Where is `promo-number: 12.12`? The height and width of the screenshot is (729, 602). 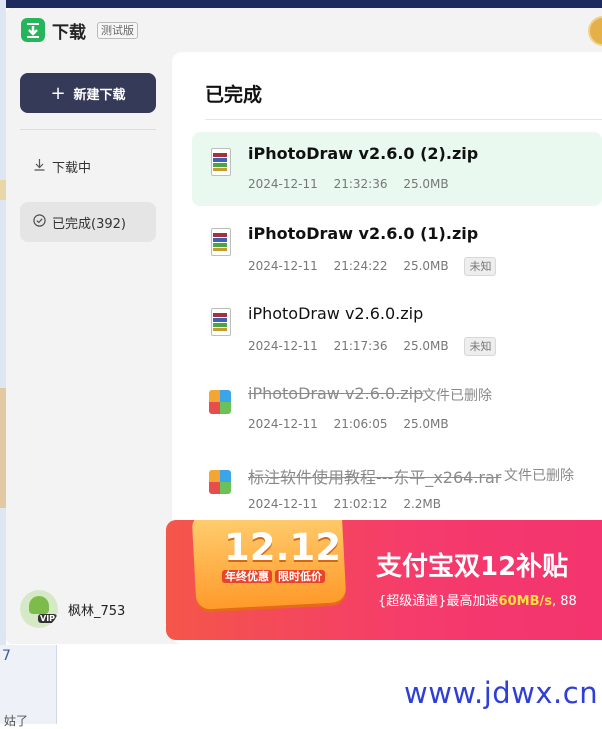 promo-number: 12.12 is located at coordinates (283, 547).